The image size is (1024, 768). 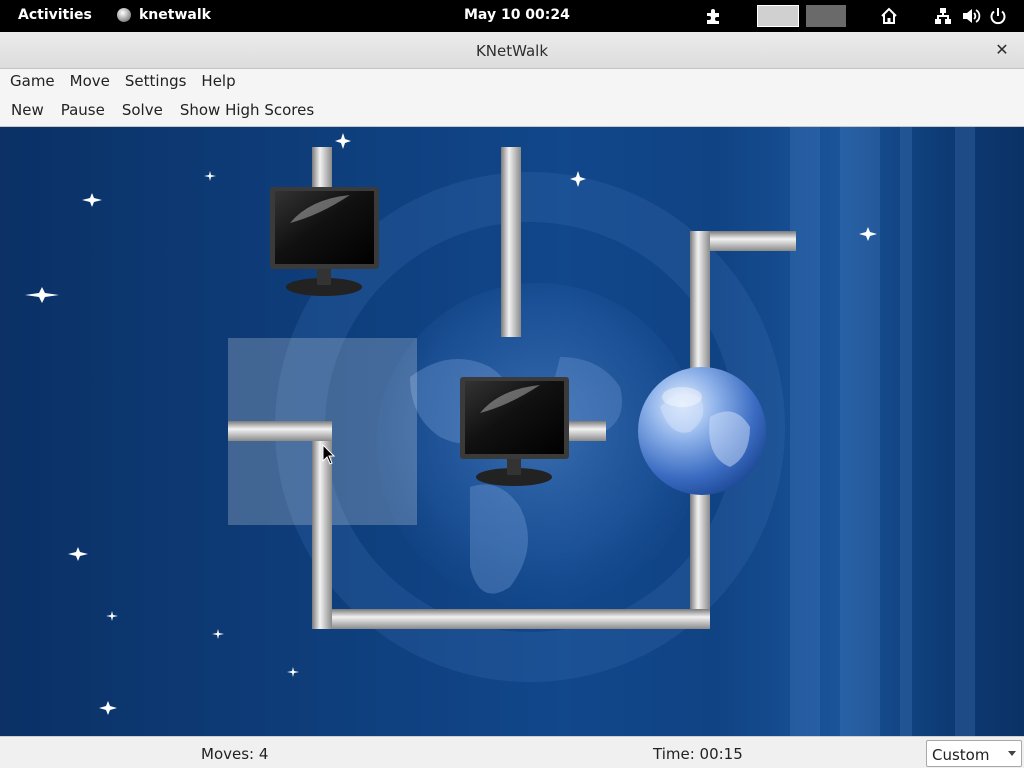 What do you see at coordinates (140, 110) in the screenshot?
I see `solve-button: Solve` at bounding box center [140, 110].